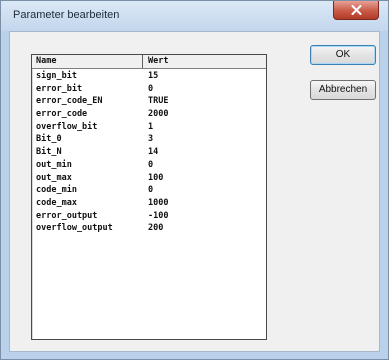  Describe the element at coordinates (155, 228) in the screenshot. I see `parameter-value: 200` at that location.